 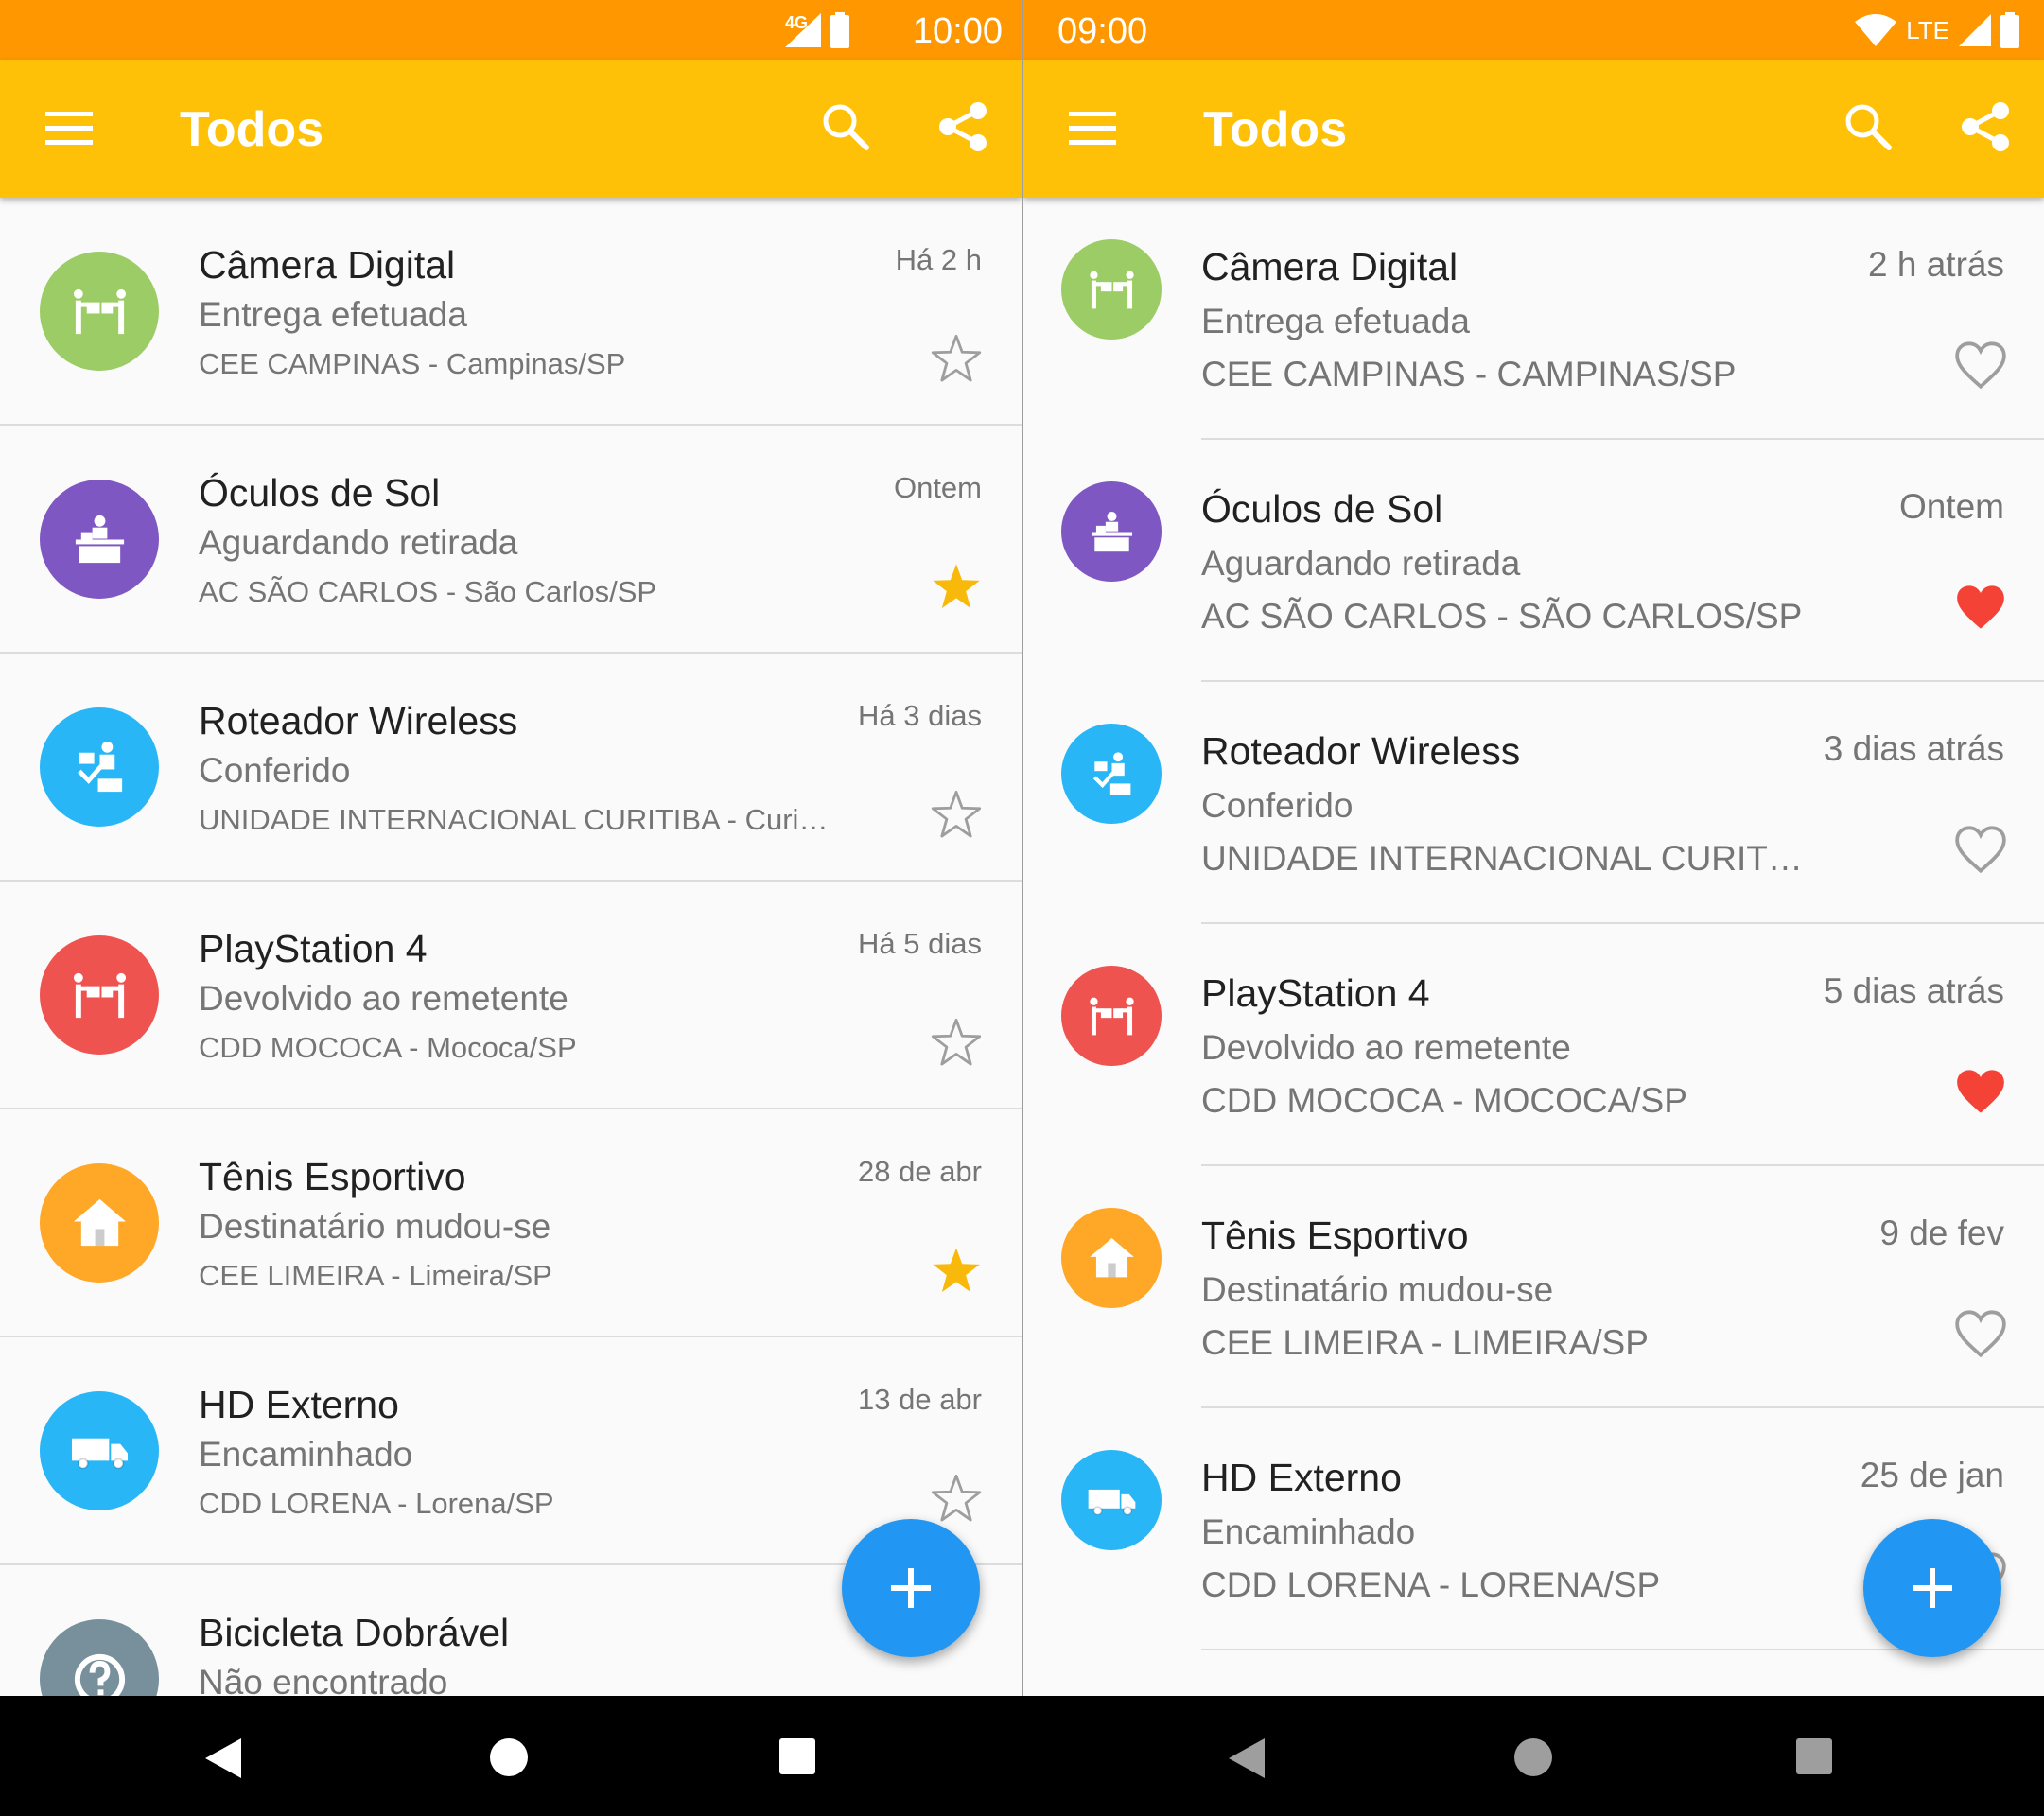 What do you see at coordinates (376, 1503) in the screenshot?
I see `item-location: CDD LORENA - Lorena/SP` at bounding box center [376, 1503].